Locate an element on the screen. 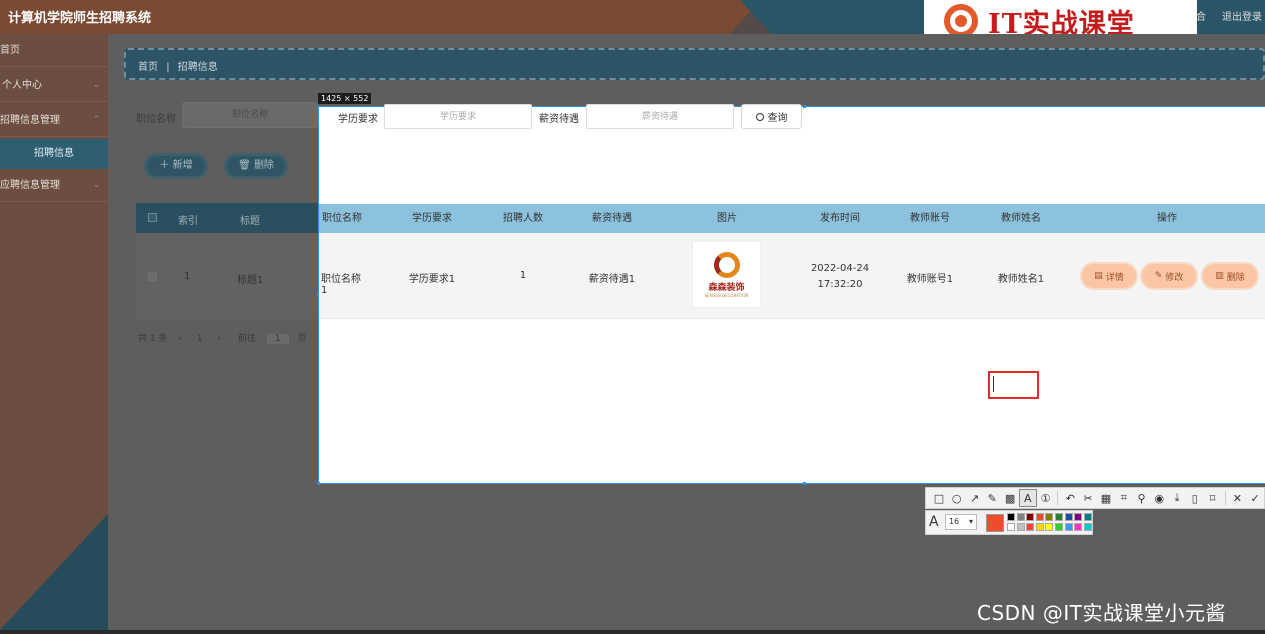 Image resolution: width=1265 pixels, height=634 pixels. batch-delete-button: 🗑 删除 is located at coordinates (256, 166).